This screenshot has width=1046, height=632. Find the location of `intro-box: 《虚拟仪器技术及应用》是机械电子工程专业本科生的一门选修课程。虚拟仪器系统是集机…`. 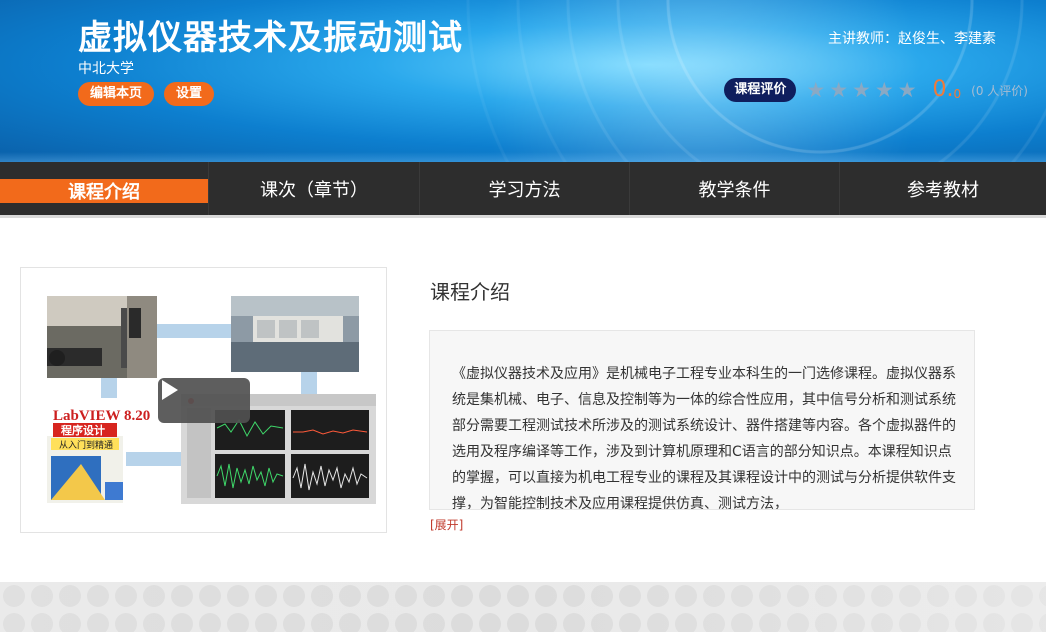

intro-box: 《虚拟仪器技术及应用》是机械电子工程专业本科生的一门选修课程。虚拟仪器系统是集机… is located at coordinates (702, 420).